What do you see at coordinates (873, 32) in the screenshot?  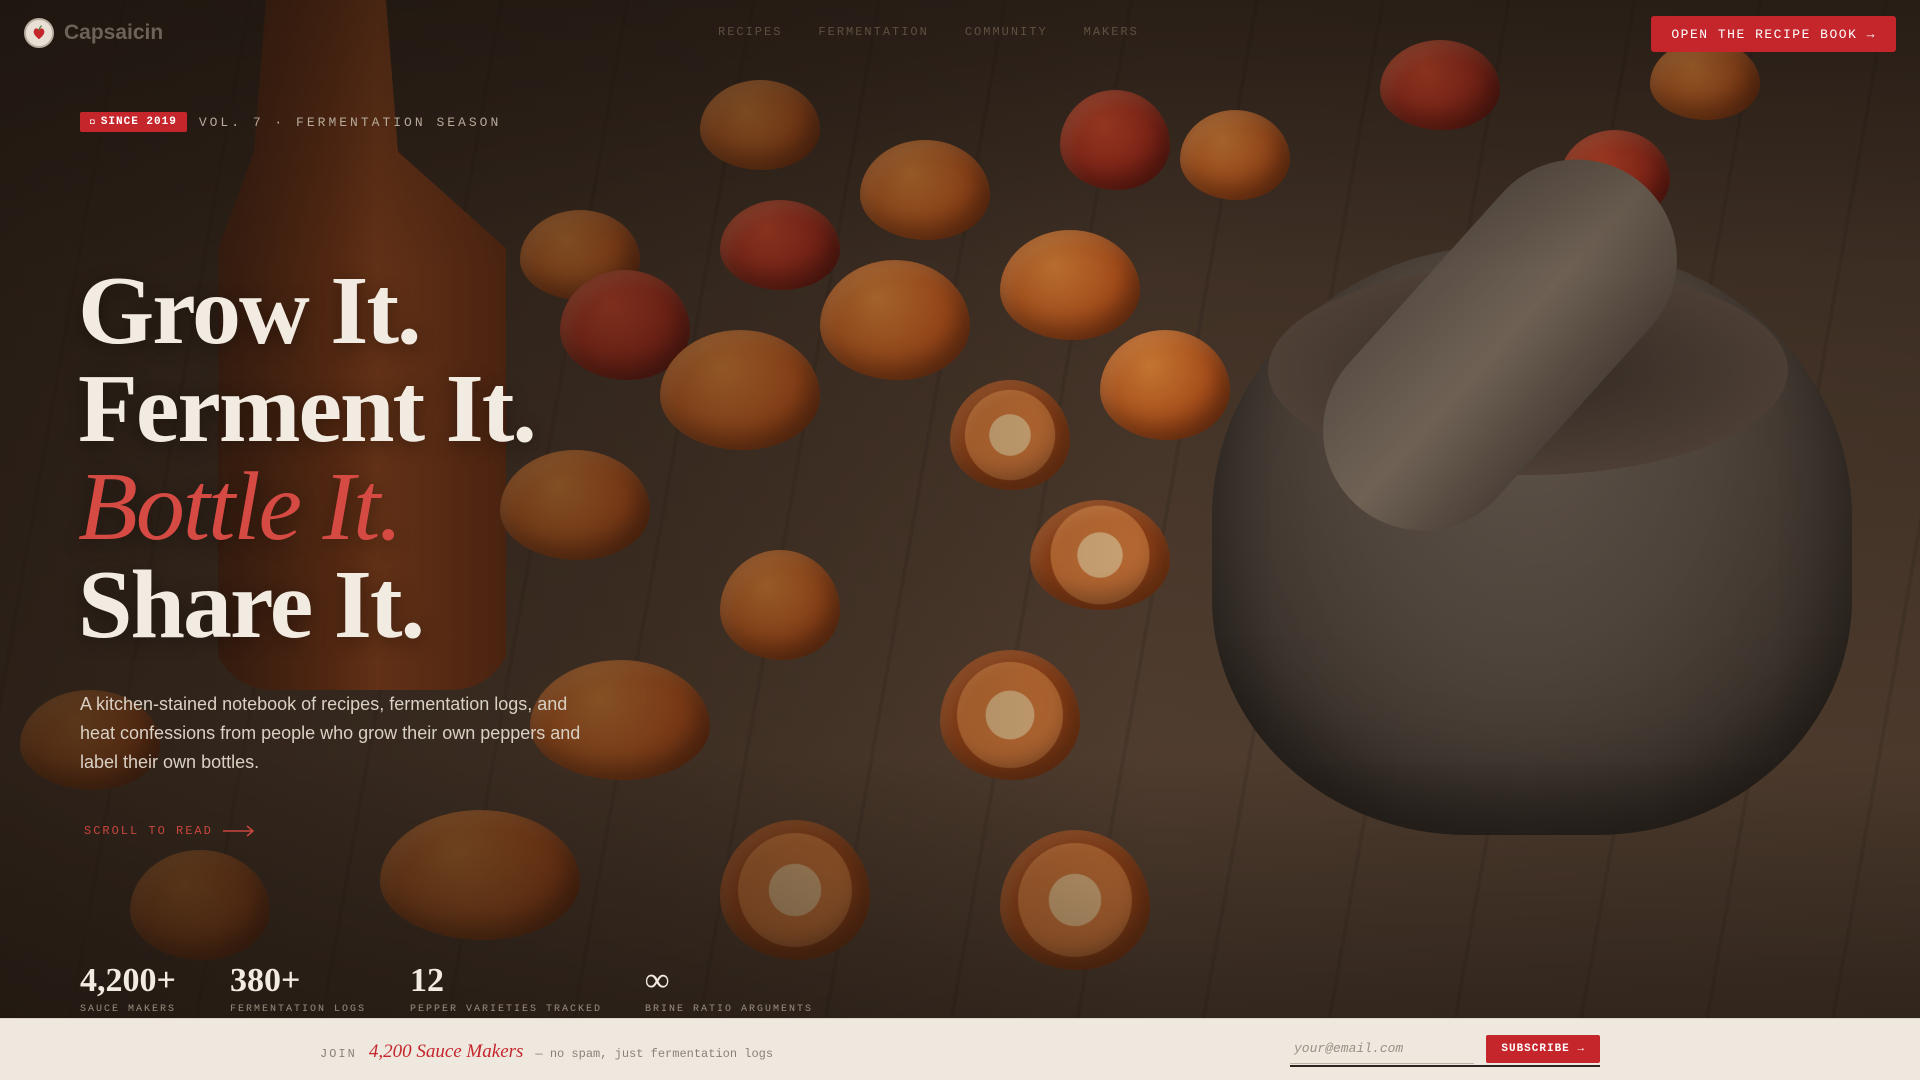 I see `nav-link-fermentation: FERMENTATION` at bounding box center [873, 32].